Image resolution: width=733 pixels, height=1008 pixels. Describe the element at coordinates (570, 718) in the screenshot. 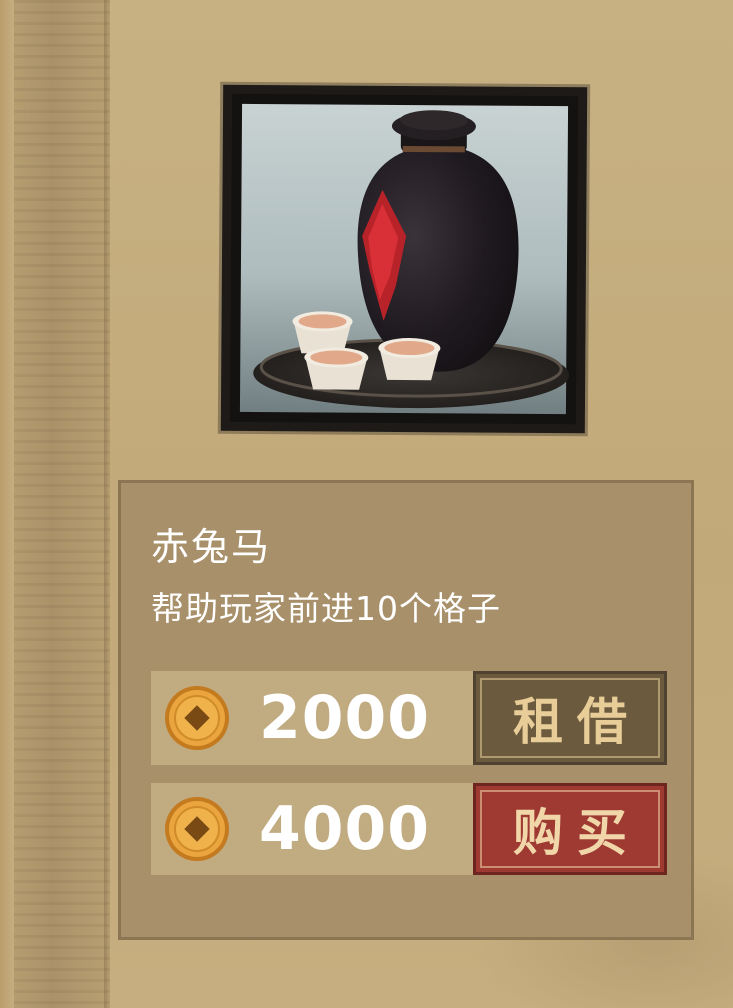

I see `rent-button: 租借` at that location.